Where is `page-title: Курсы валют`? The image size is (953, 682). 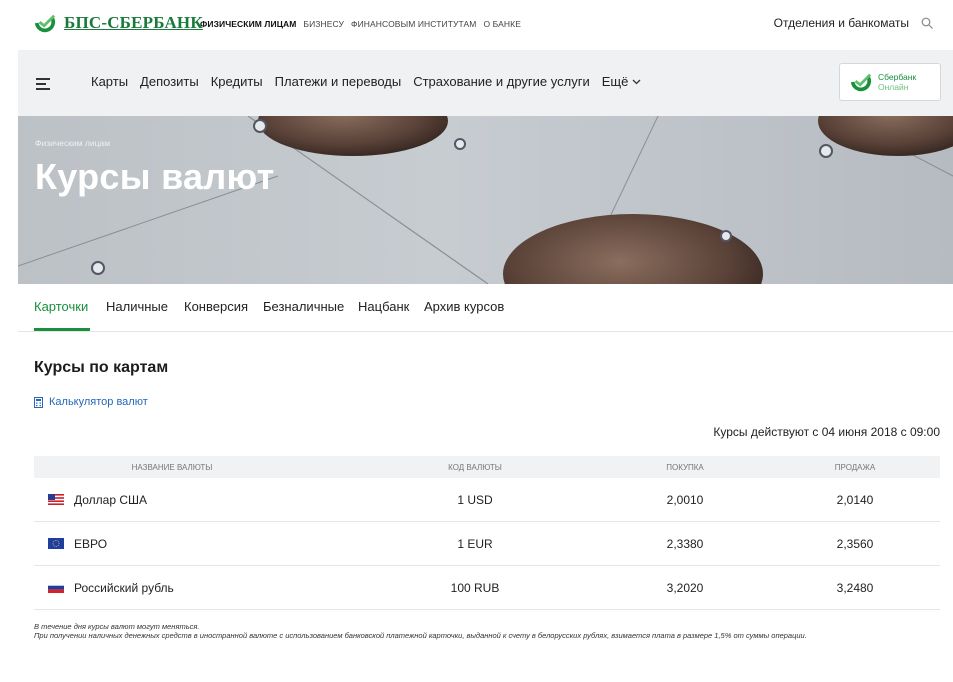 page-title: Курсы валют is located at coordinates (155, 176).